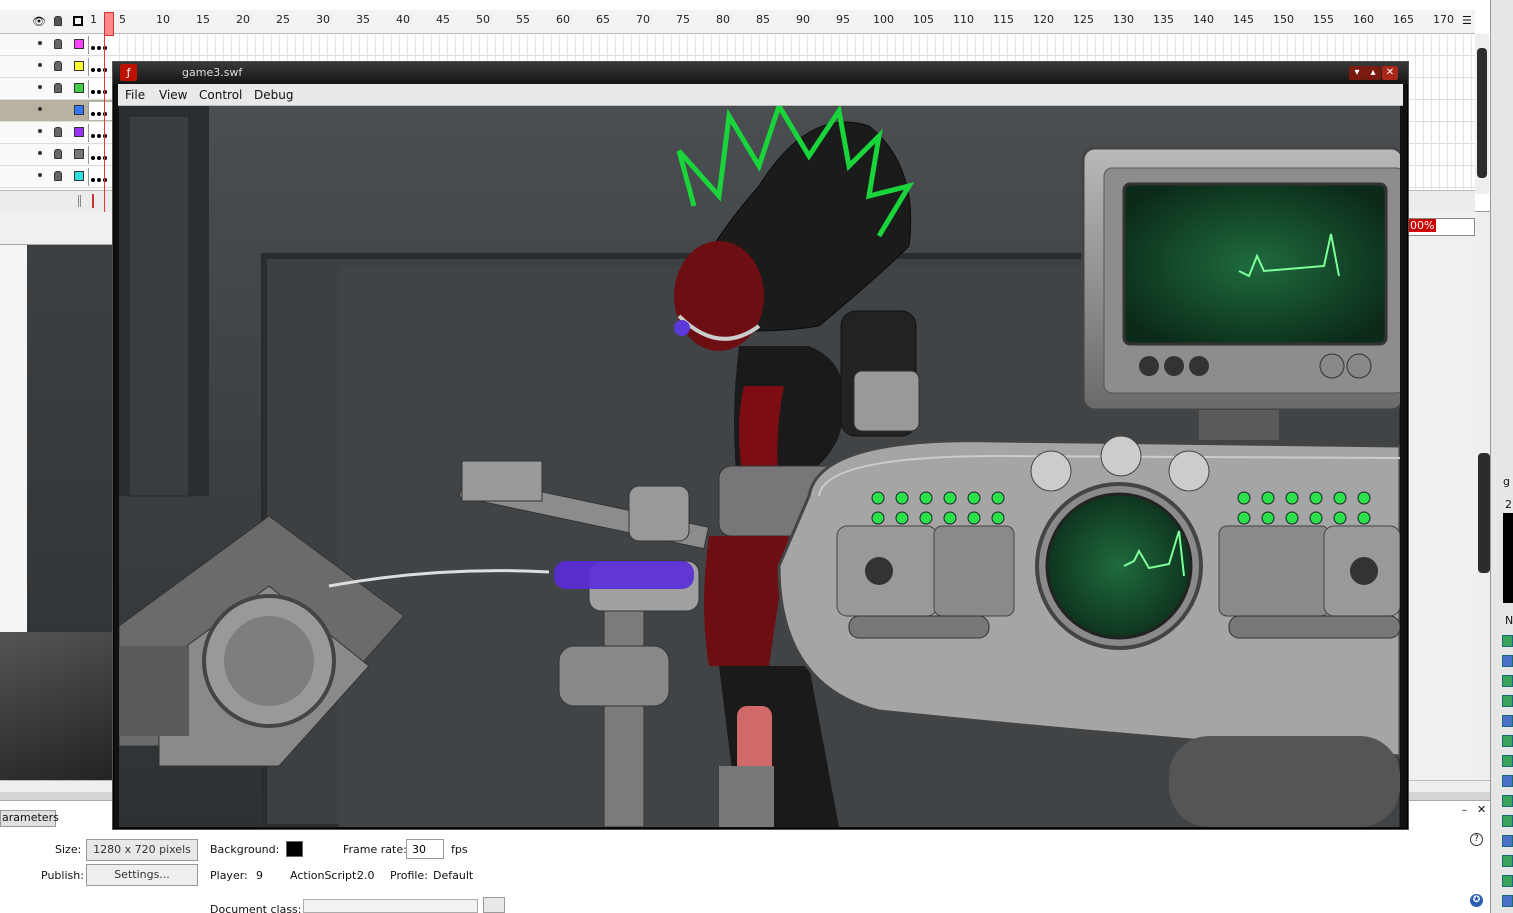  Describe the element at coordinates (109, 112) in the screenshot. I see `playhead` at that location.